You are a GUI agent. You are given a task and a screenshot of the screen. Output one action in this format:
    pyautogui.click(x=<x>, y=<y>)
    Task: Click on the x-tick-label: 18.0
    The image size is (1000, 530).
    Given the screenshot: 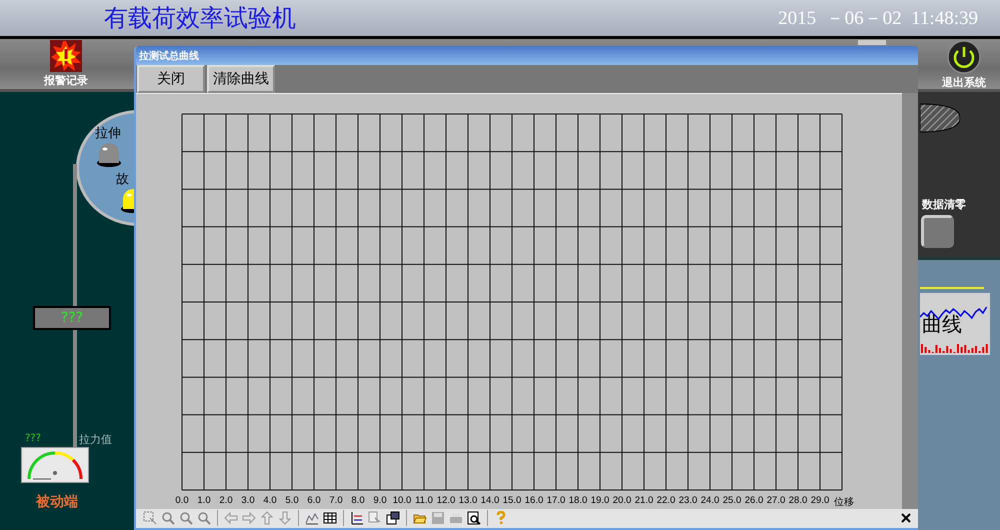 What is the action you would take?
    pyautogui.click(x=578, y=500)
    